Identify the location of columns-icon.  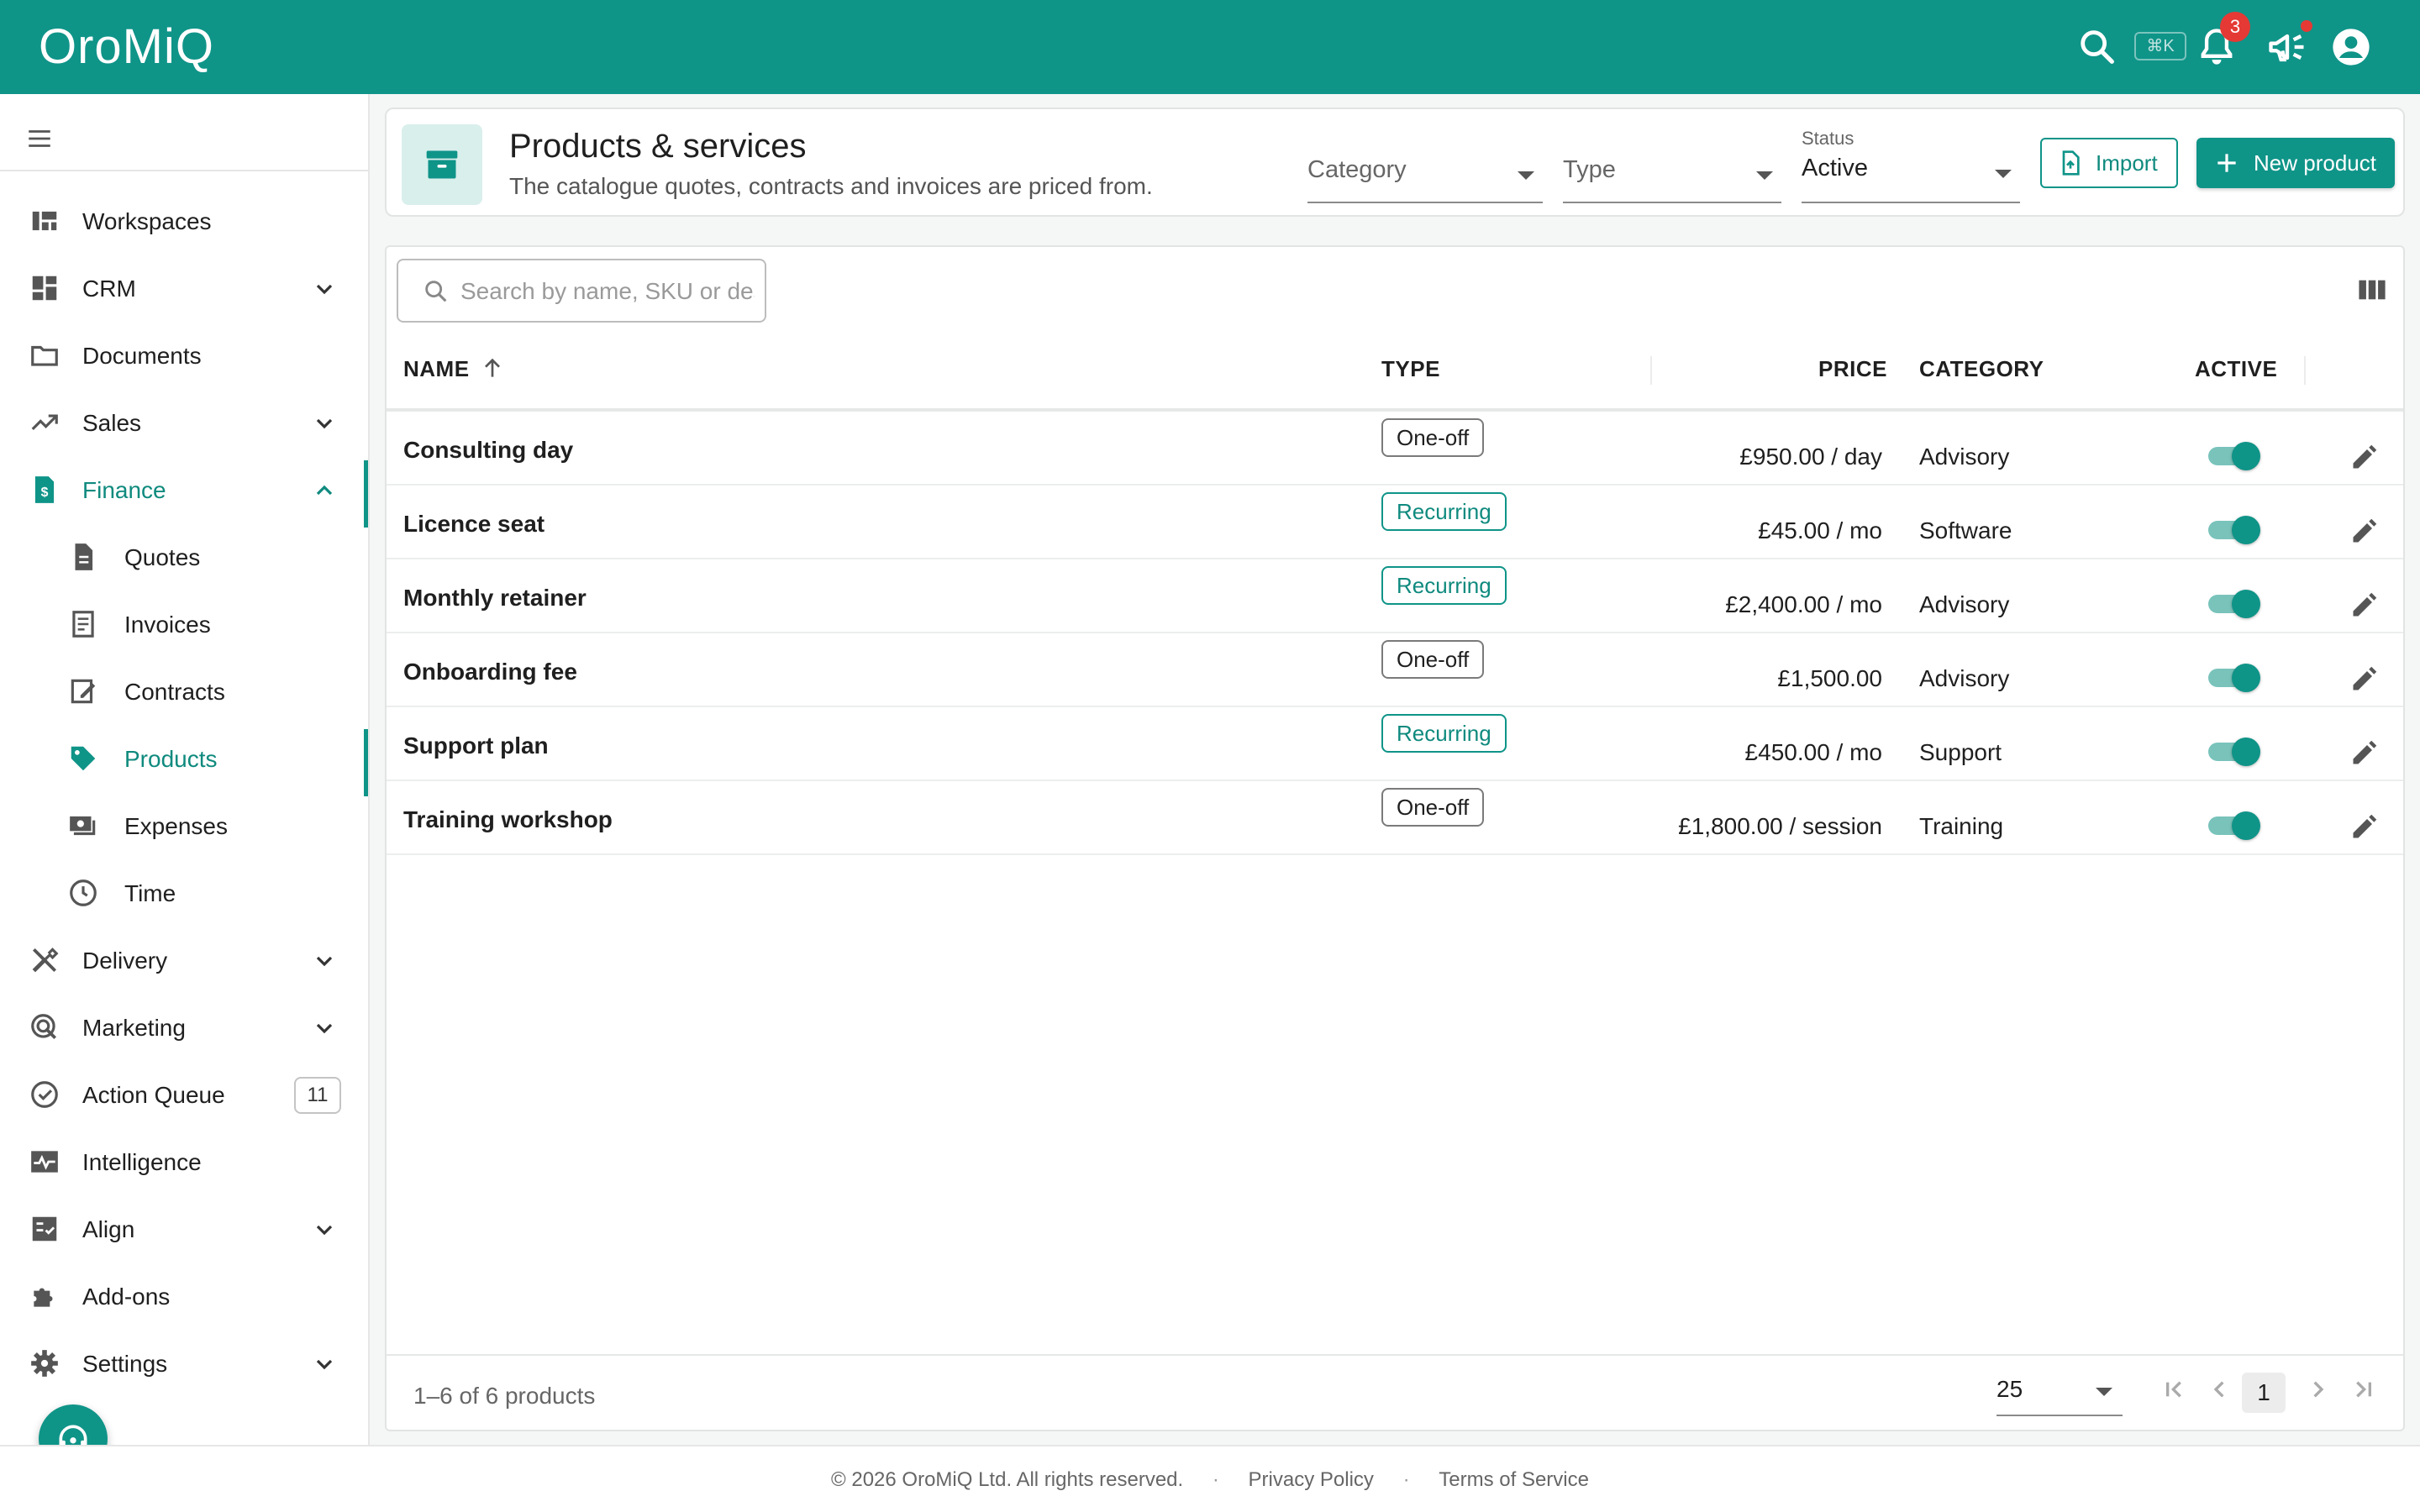
(2372, 289).